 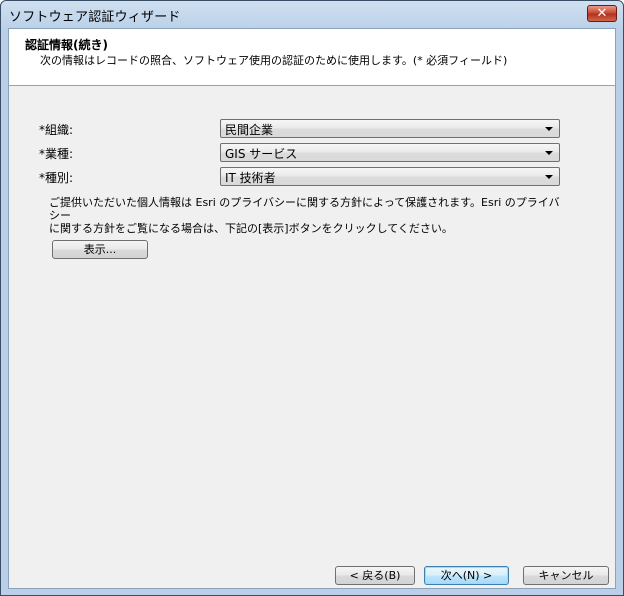 I want to click on close-icon: ✕, so click(x=602, y=13).